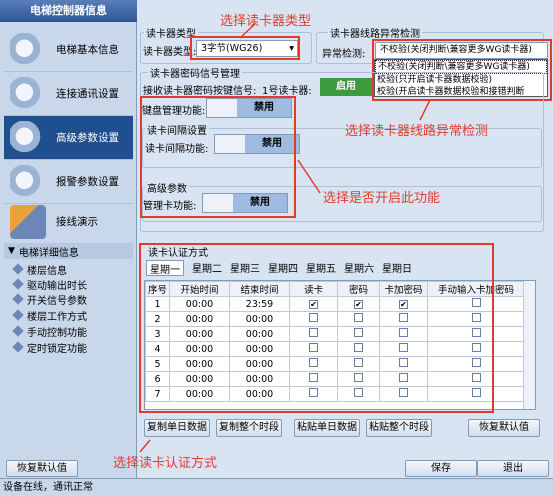 The width and height of the screenshot is (553, 496). What do you see at coordinates (425, 110) in the screenshot?
I see `arrow-line-check` at bounding box center [425, 110].